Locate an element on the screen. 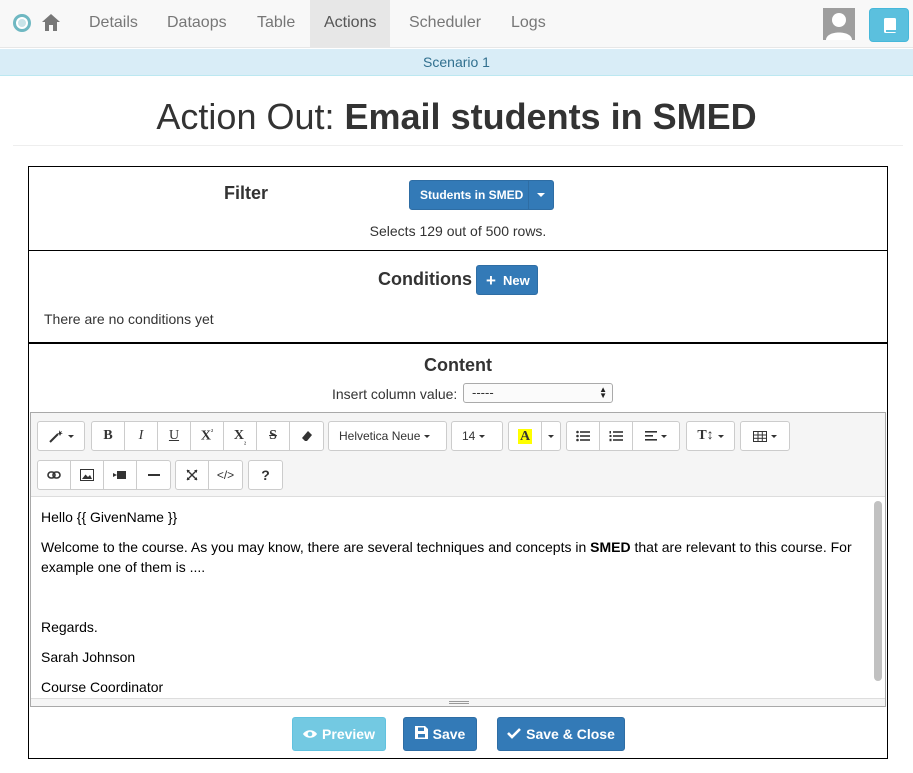  view-group: </> is located at coordinates (209, 475).